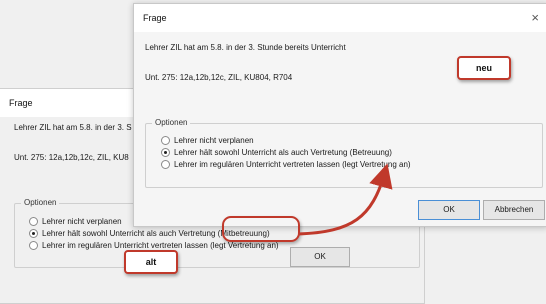  I want to click on new-version-tag: neu, so click(484, 68).